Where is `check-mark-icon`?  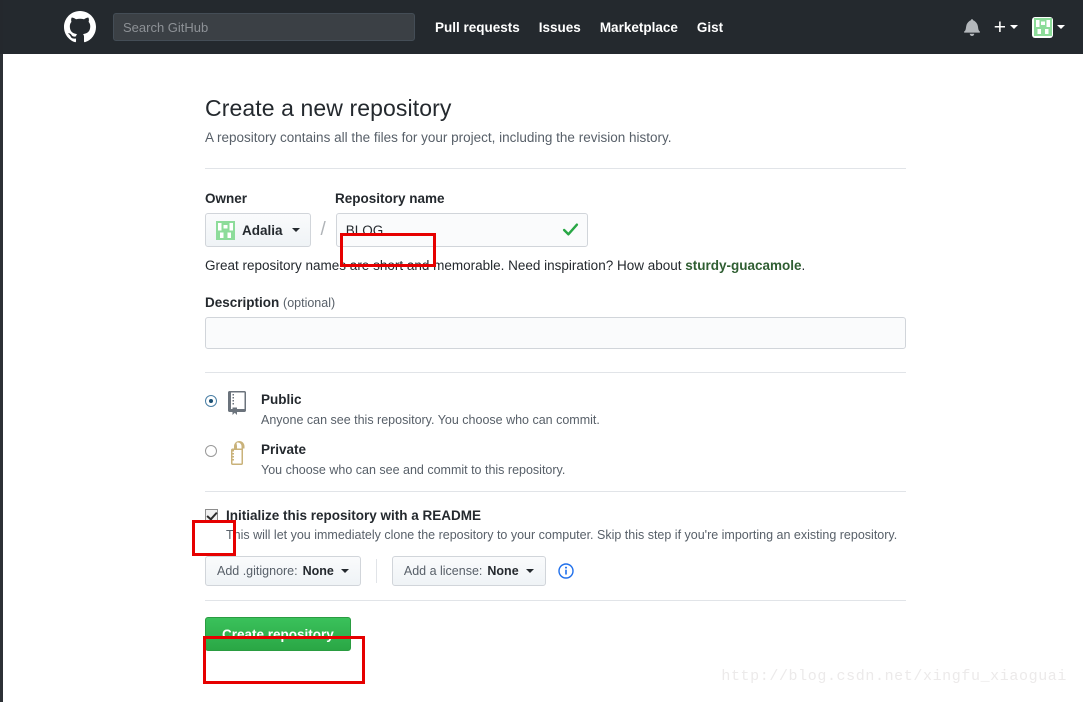 check-mark-icon is located at coordinates (570, 229).